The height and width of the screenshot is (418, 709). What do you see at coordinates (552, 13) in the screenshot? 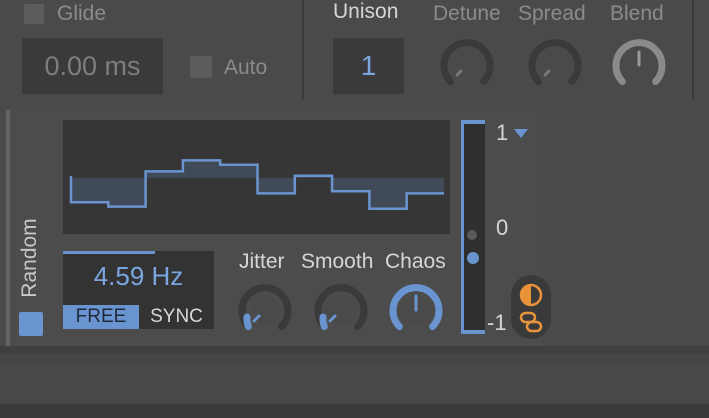
I see `spread-label: Spread` at bounding box center [552, 13].